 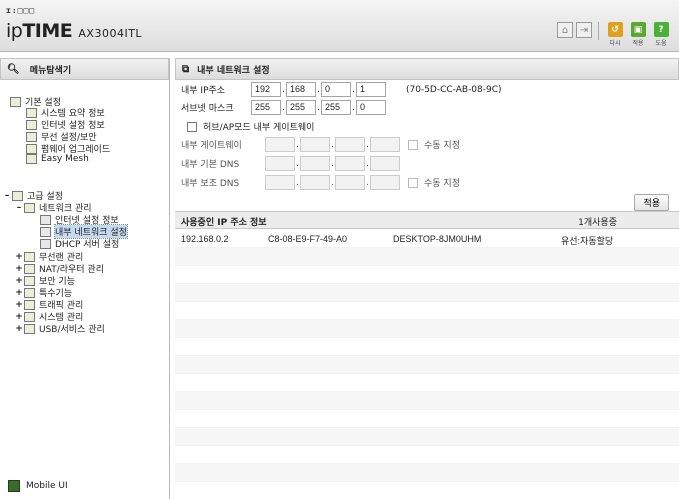 I want to click on dns2-row: 내부 보조 DNS . . . 수동 지정, so click(x=320, y=182).